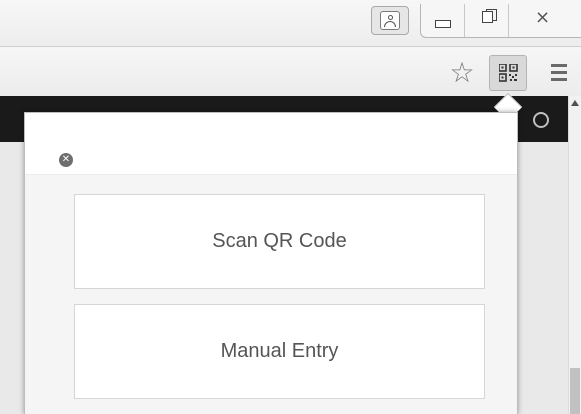  Describe the element at coordinates (462, 73) in the screenshot. I see `bookmark-star-icon: ☆` at that location.